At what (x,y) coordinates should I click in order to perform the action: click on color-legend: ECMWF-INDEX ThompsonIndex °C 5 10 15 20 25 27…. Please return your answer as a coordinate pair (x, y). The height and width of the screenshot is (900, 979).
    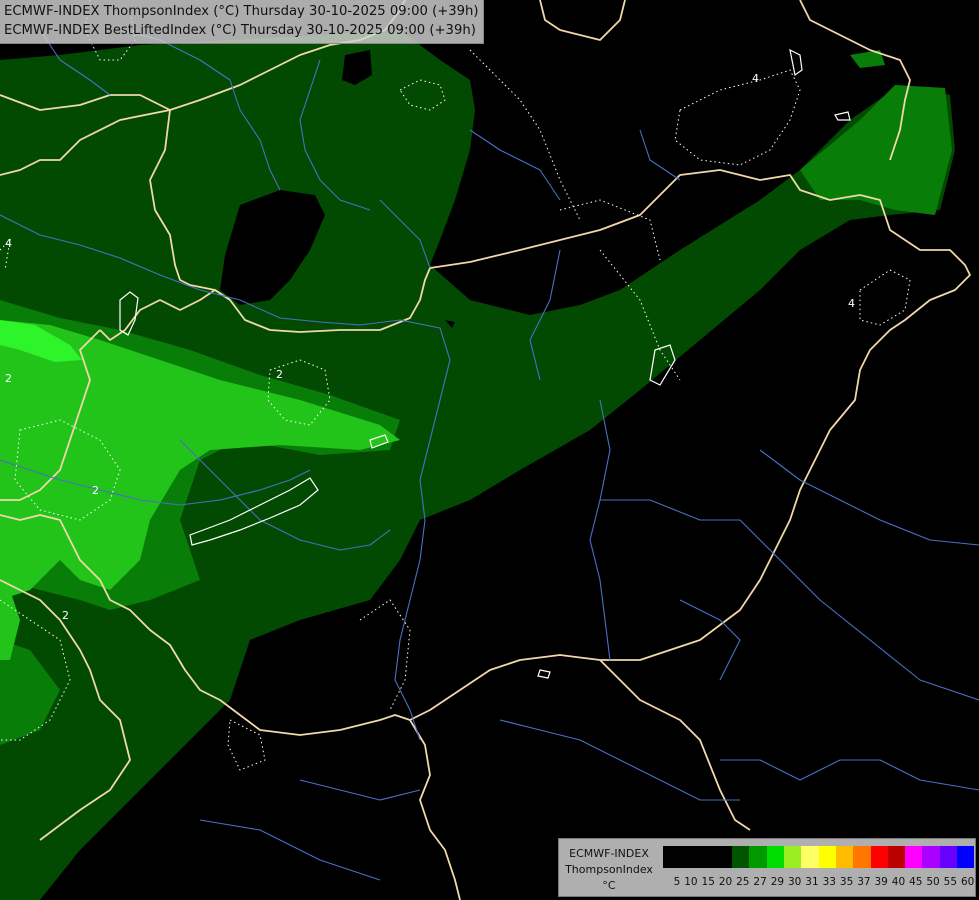
    Looking at the image, I should click on (767, 867).